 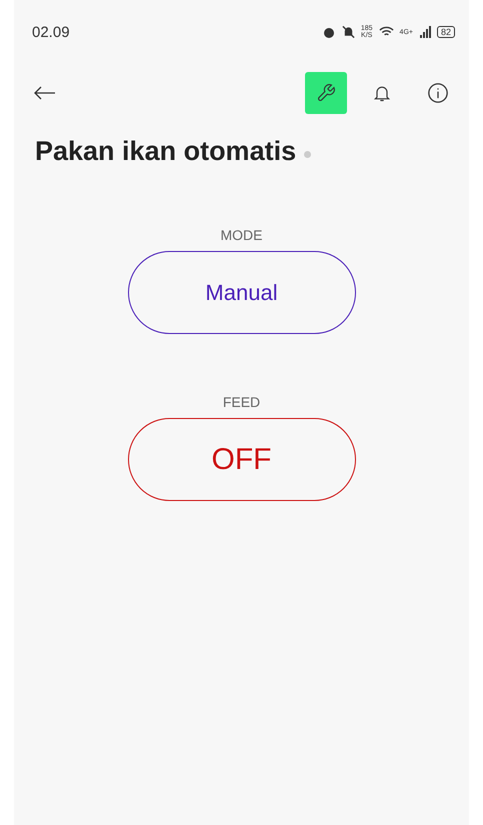 I want to click on back-arrow-icon, so click(x=45, y=93).